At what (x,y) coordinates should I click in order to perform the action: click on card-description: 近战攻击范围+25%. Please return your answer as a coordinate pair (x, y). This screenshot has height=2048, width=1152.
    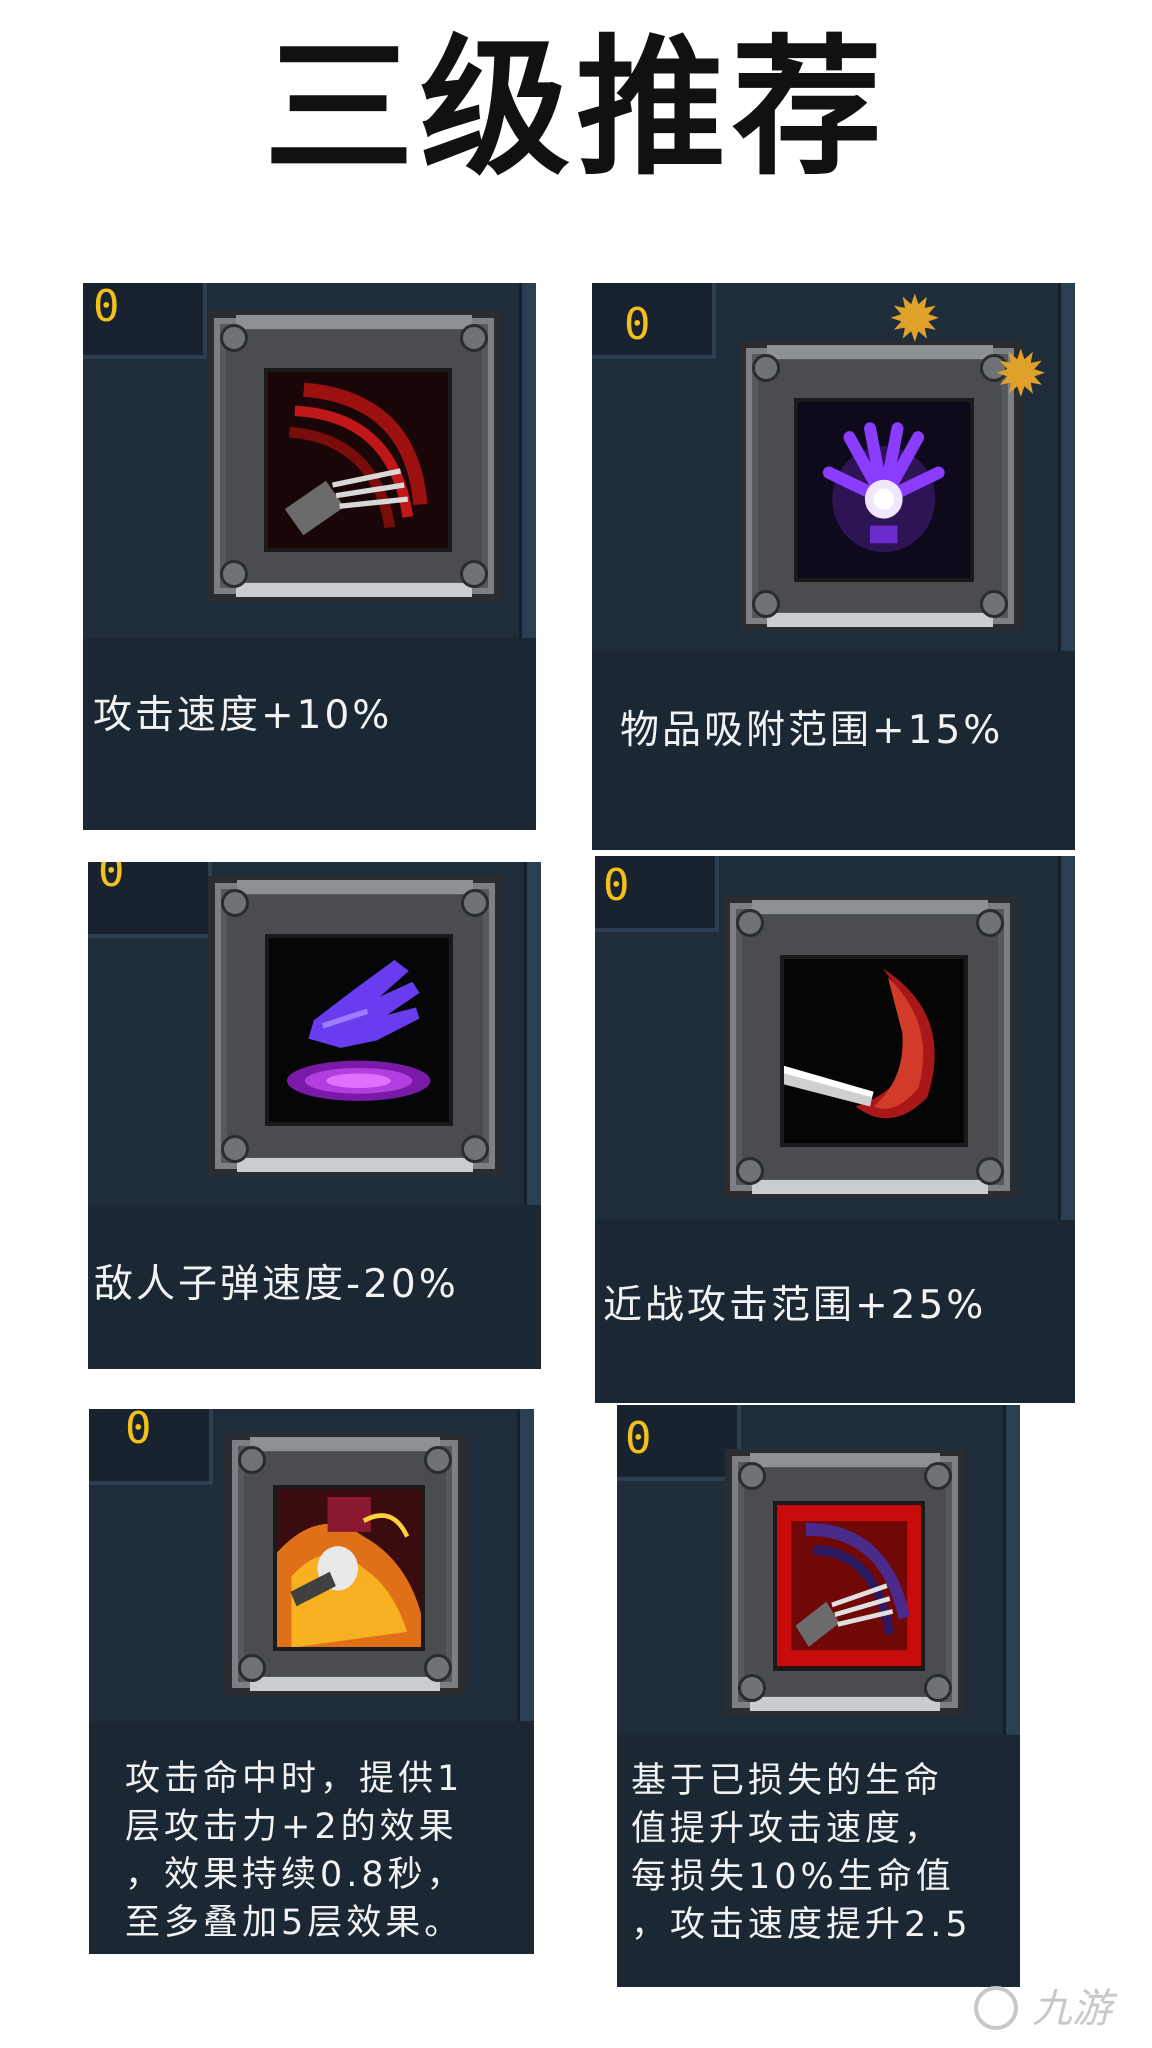
    Looking at the image, I should click on (795, 1305).